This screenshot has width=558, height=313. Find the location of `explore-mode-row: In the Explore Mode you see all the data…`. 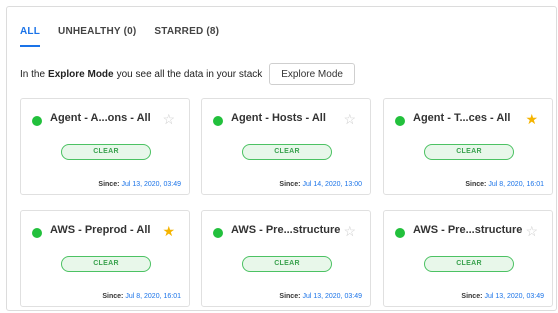

explore-mode-row: In the Explore Mode you see all the data… is located at coordinates (187, 74).